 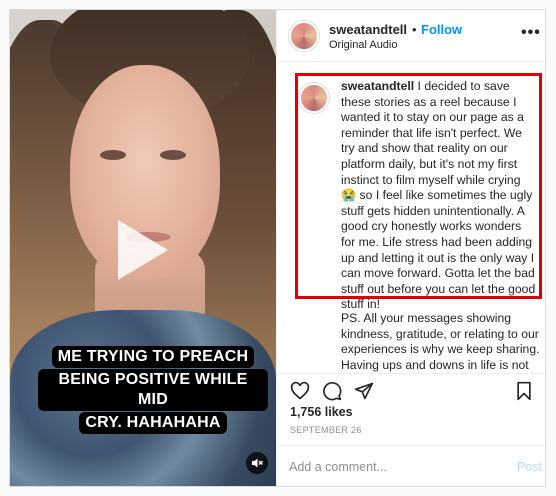 I want to click on save-bookmark-icon, so click(x=524, y=391).